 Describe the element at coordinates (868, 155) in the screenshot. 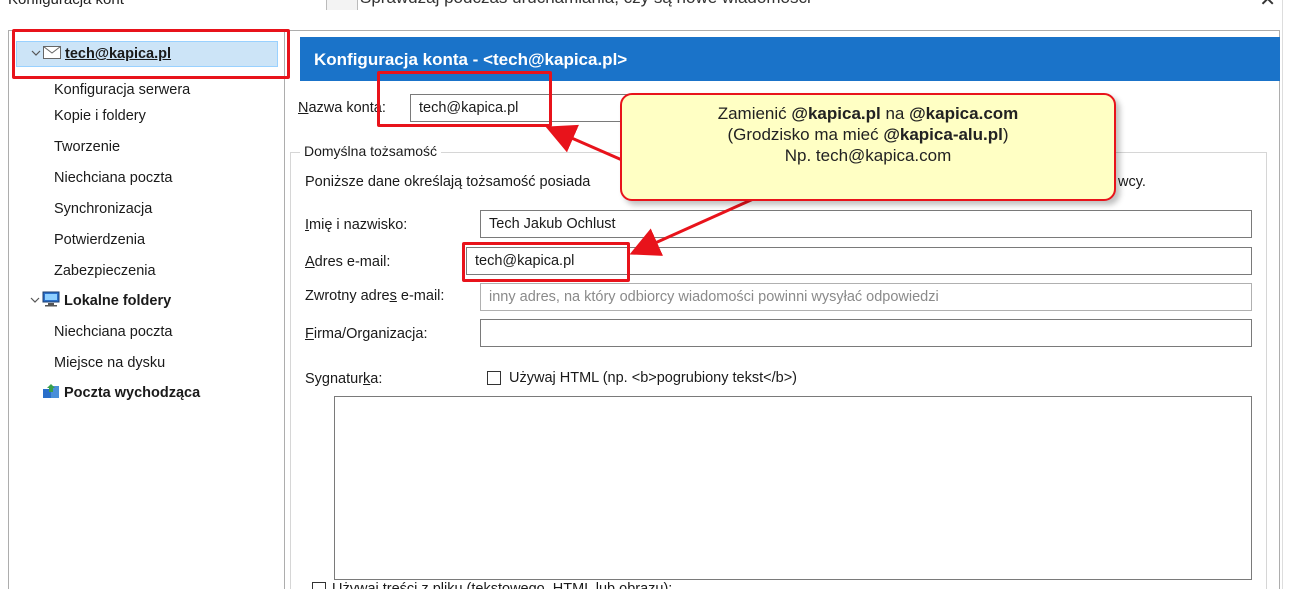

I see `callout-line-3: Np. tech@kapica.com` at that location.